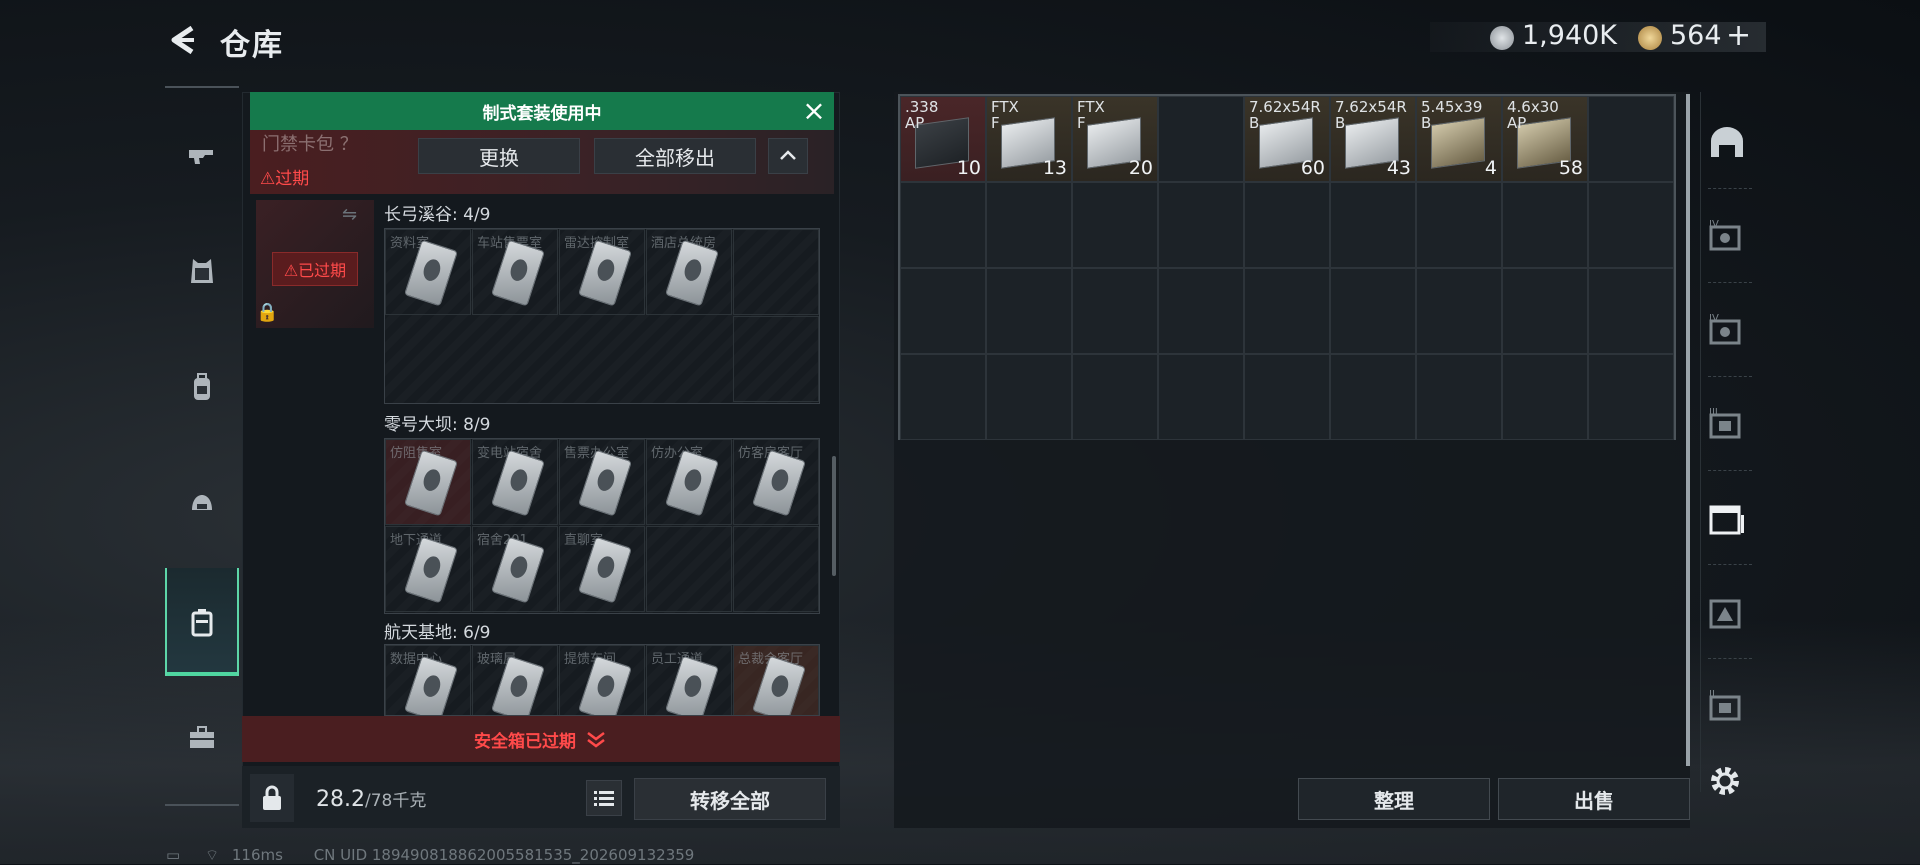  Describe the element at coordinates (202, 387) in the screenshot. I see `rail-backpack` at that location.